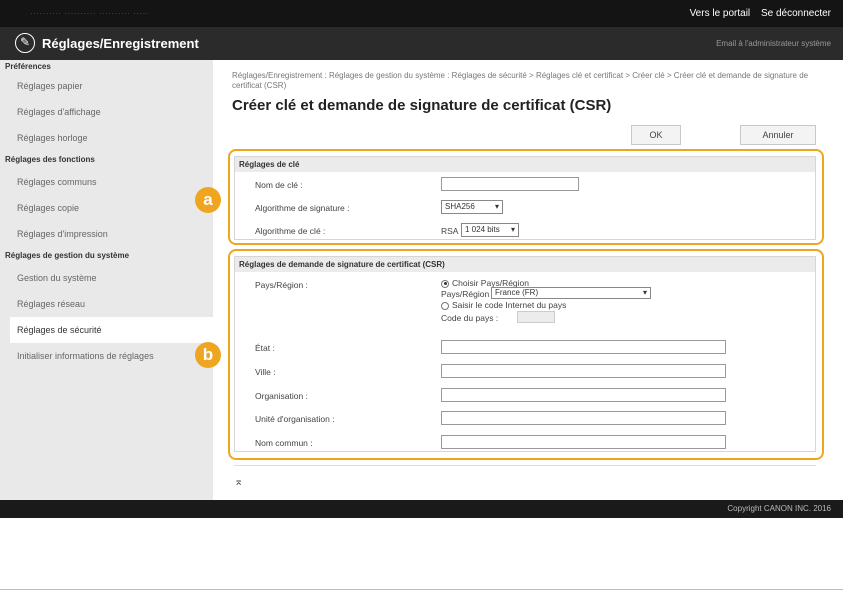 Image resolution: width=843 pixels, height=590 pixels. I want to click on sidebar-group-function-settings: Réglages des fonctions, so click(50, 159).